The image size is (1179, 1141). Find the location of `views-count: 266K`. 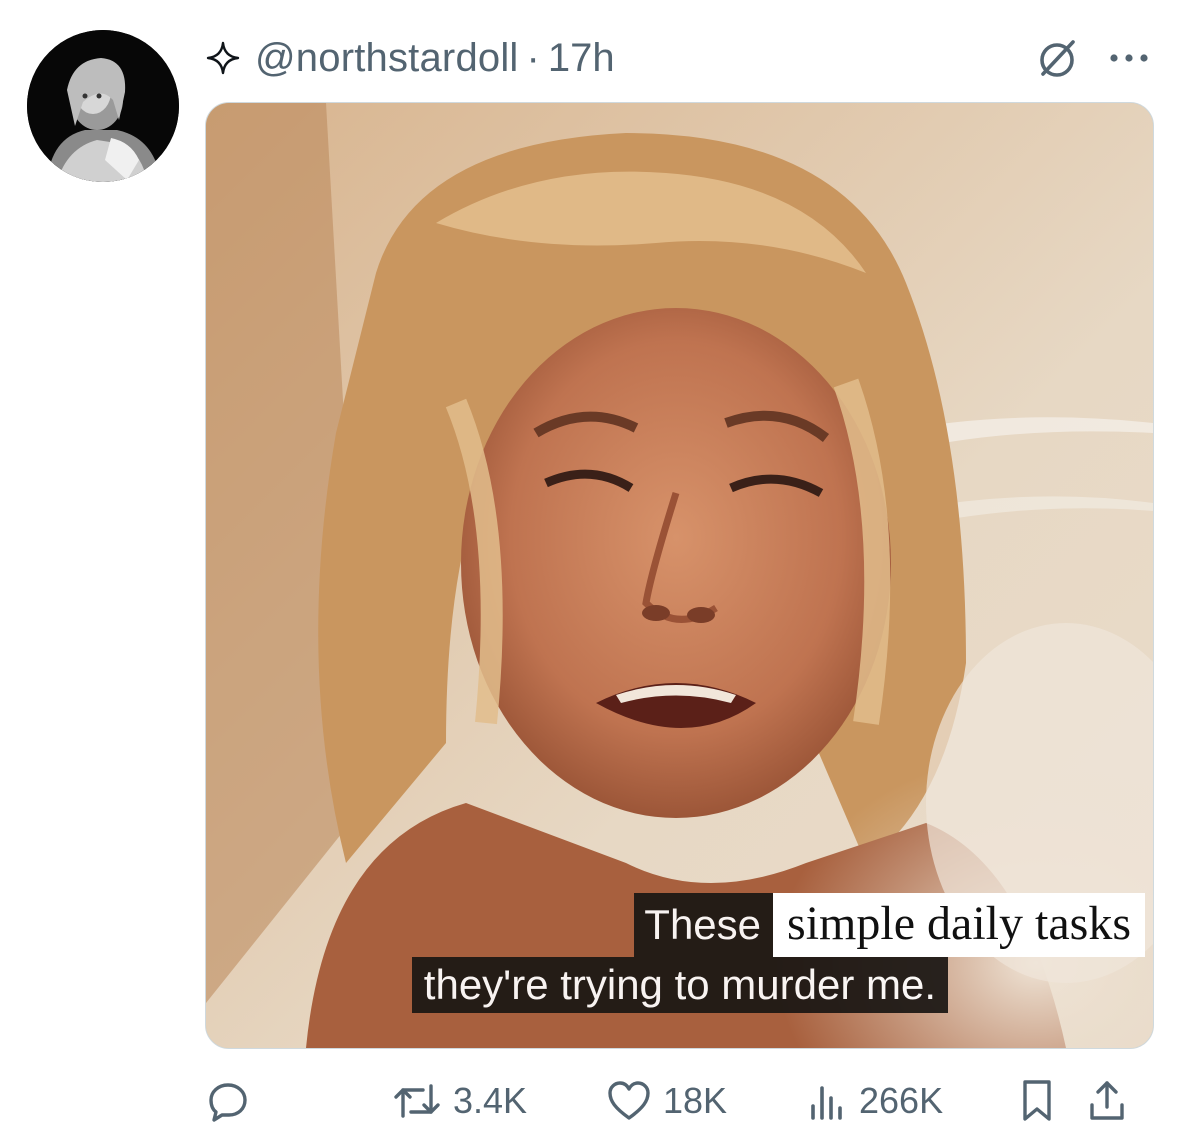

views-count: 266K is located at coordinates (901, 1100).